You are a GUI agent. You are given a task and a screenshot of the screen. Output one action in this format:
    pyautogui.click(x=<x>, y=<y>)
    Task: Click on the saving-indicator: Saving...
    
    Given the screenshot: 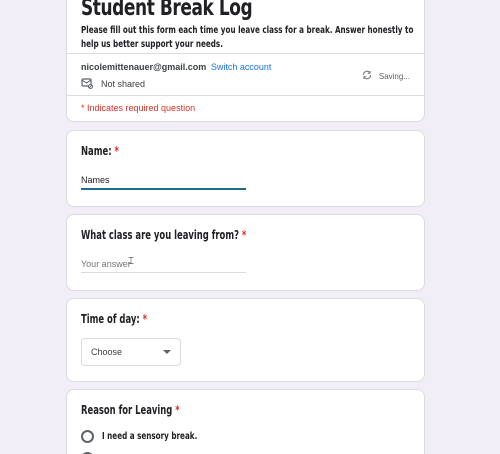 What is the action you would take?
    pyautogui.click(x=385, y=76)
    